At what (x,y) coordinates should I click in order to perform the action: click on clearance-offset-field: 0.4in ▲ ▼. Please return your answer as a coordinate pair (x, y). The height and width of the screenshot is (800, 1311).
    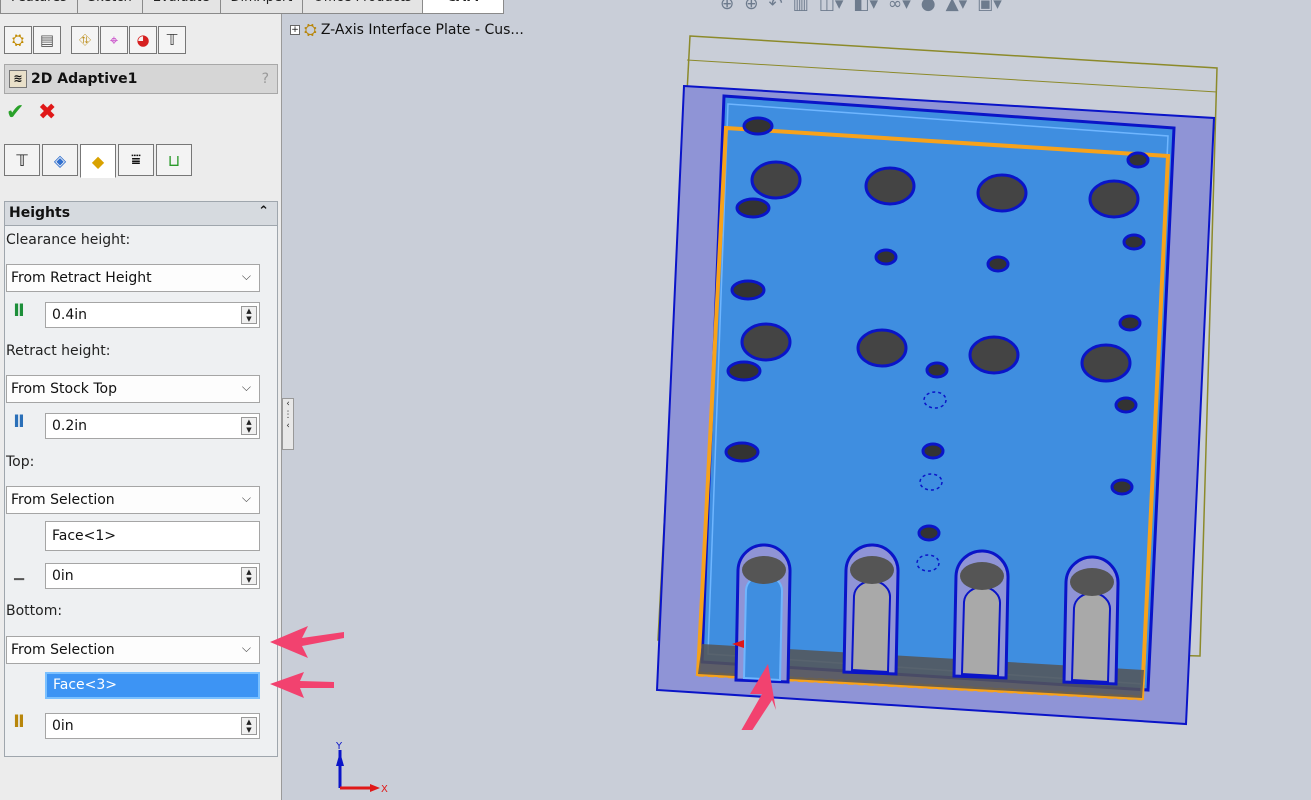
    Looking at the image, I should click on (152, 315).